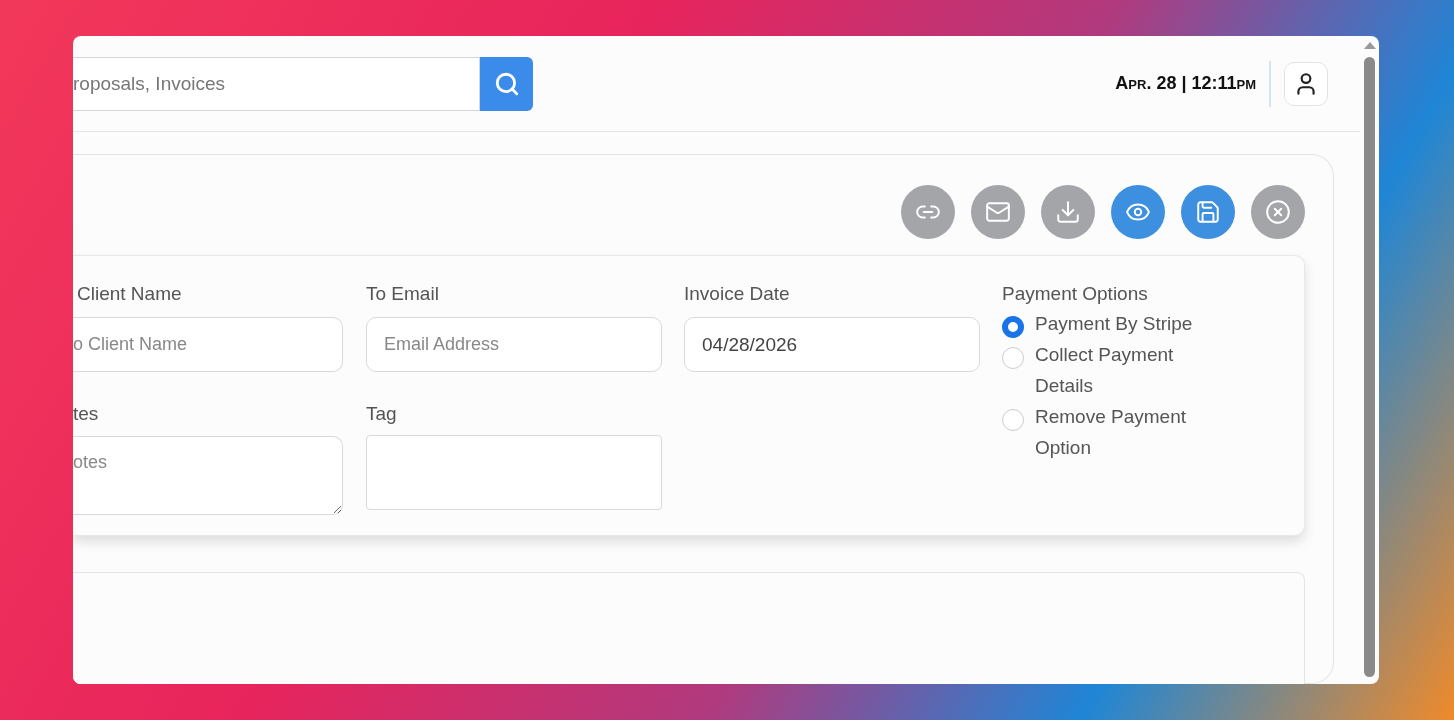 The image size is (1454, 720). Describe the element at coordinates (403, 294) in the screenshot. I see `field-label: To Email` at that location.